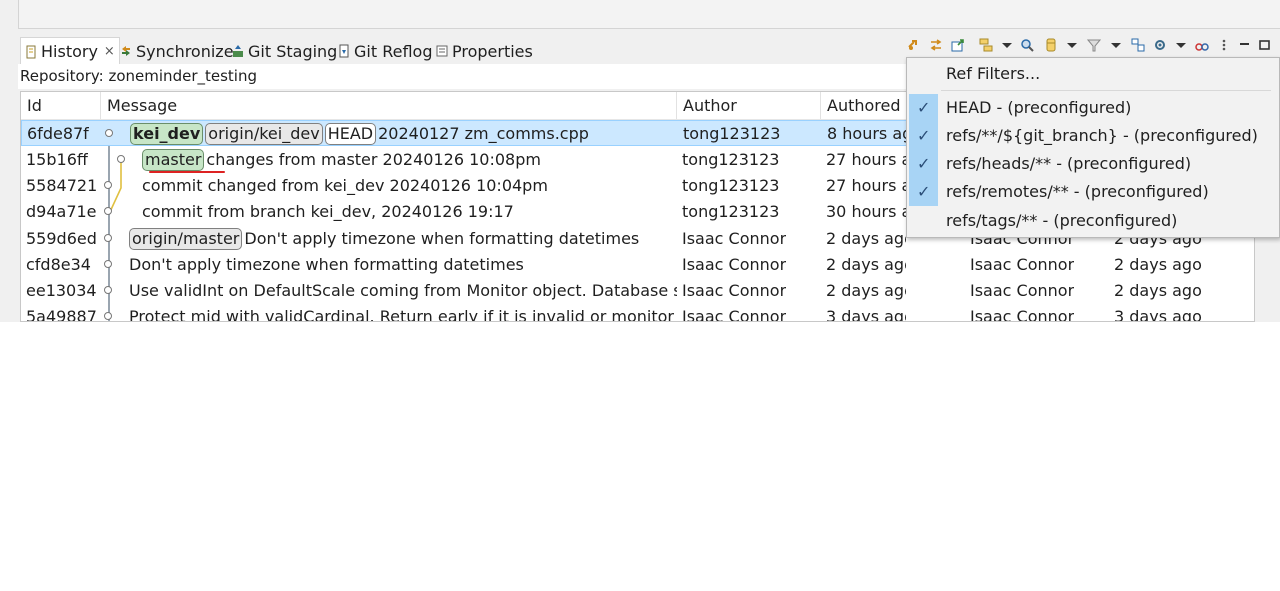 The width and height of the screenshot is (1280, 591). What do you see at coordinates (1245, 45) in the screenshot?
I see `minimize-icon` at bounding box center [1245, 45].